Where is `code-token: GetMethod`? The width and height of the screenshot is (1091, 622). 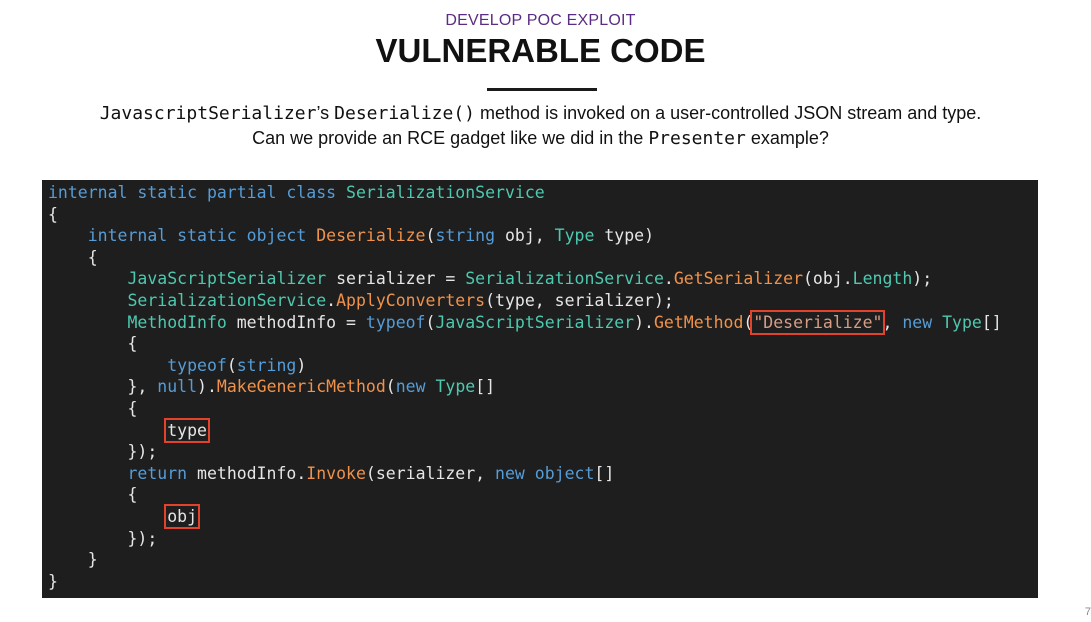
code-token: GetMethod is located at coordinates (699, 322).